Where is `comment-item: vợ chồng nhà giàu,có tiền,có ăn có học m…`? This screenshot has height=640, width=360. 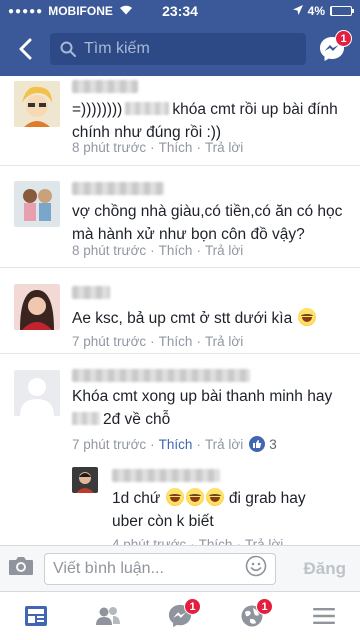
comment-item: vợ chồng nhà giàu,có tiền,có ăn có học m… is located at coordinates (180, 220).